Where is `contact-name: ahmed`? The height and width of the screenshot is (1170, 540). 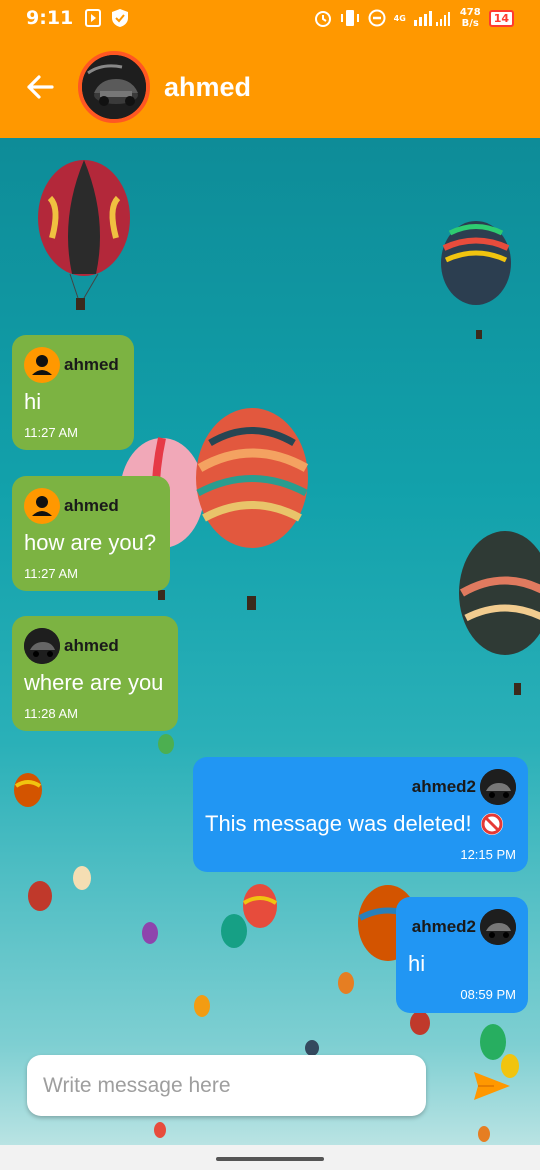 contact-name: ahmed is located at coordinates (208, 86).